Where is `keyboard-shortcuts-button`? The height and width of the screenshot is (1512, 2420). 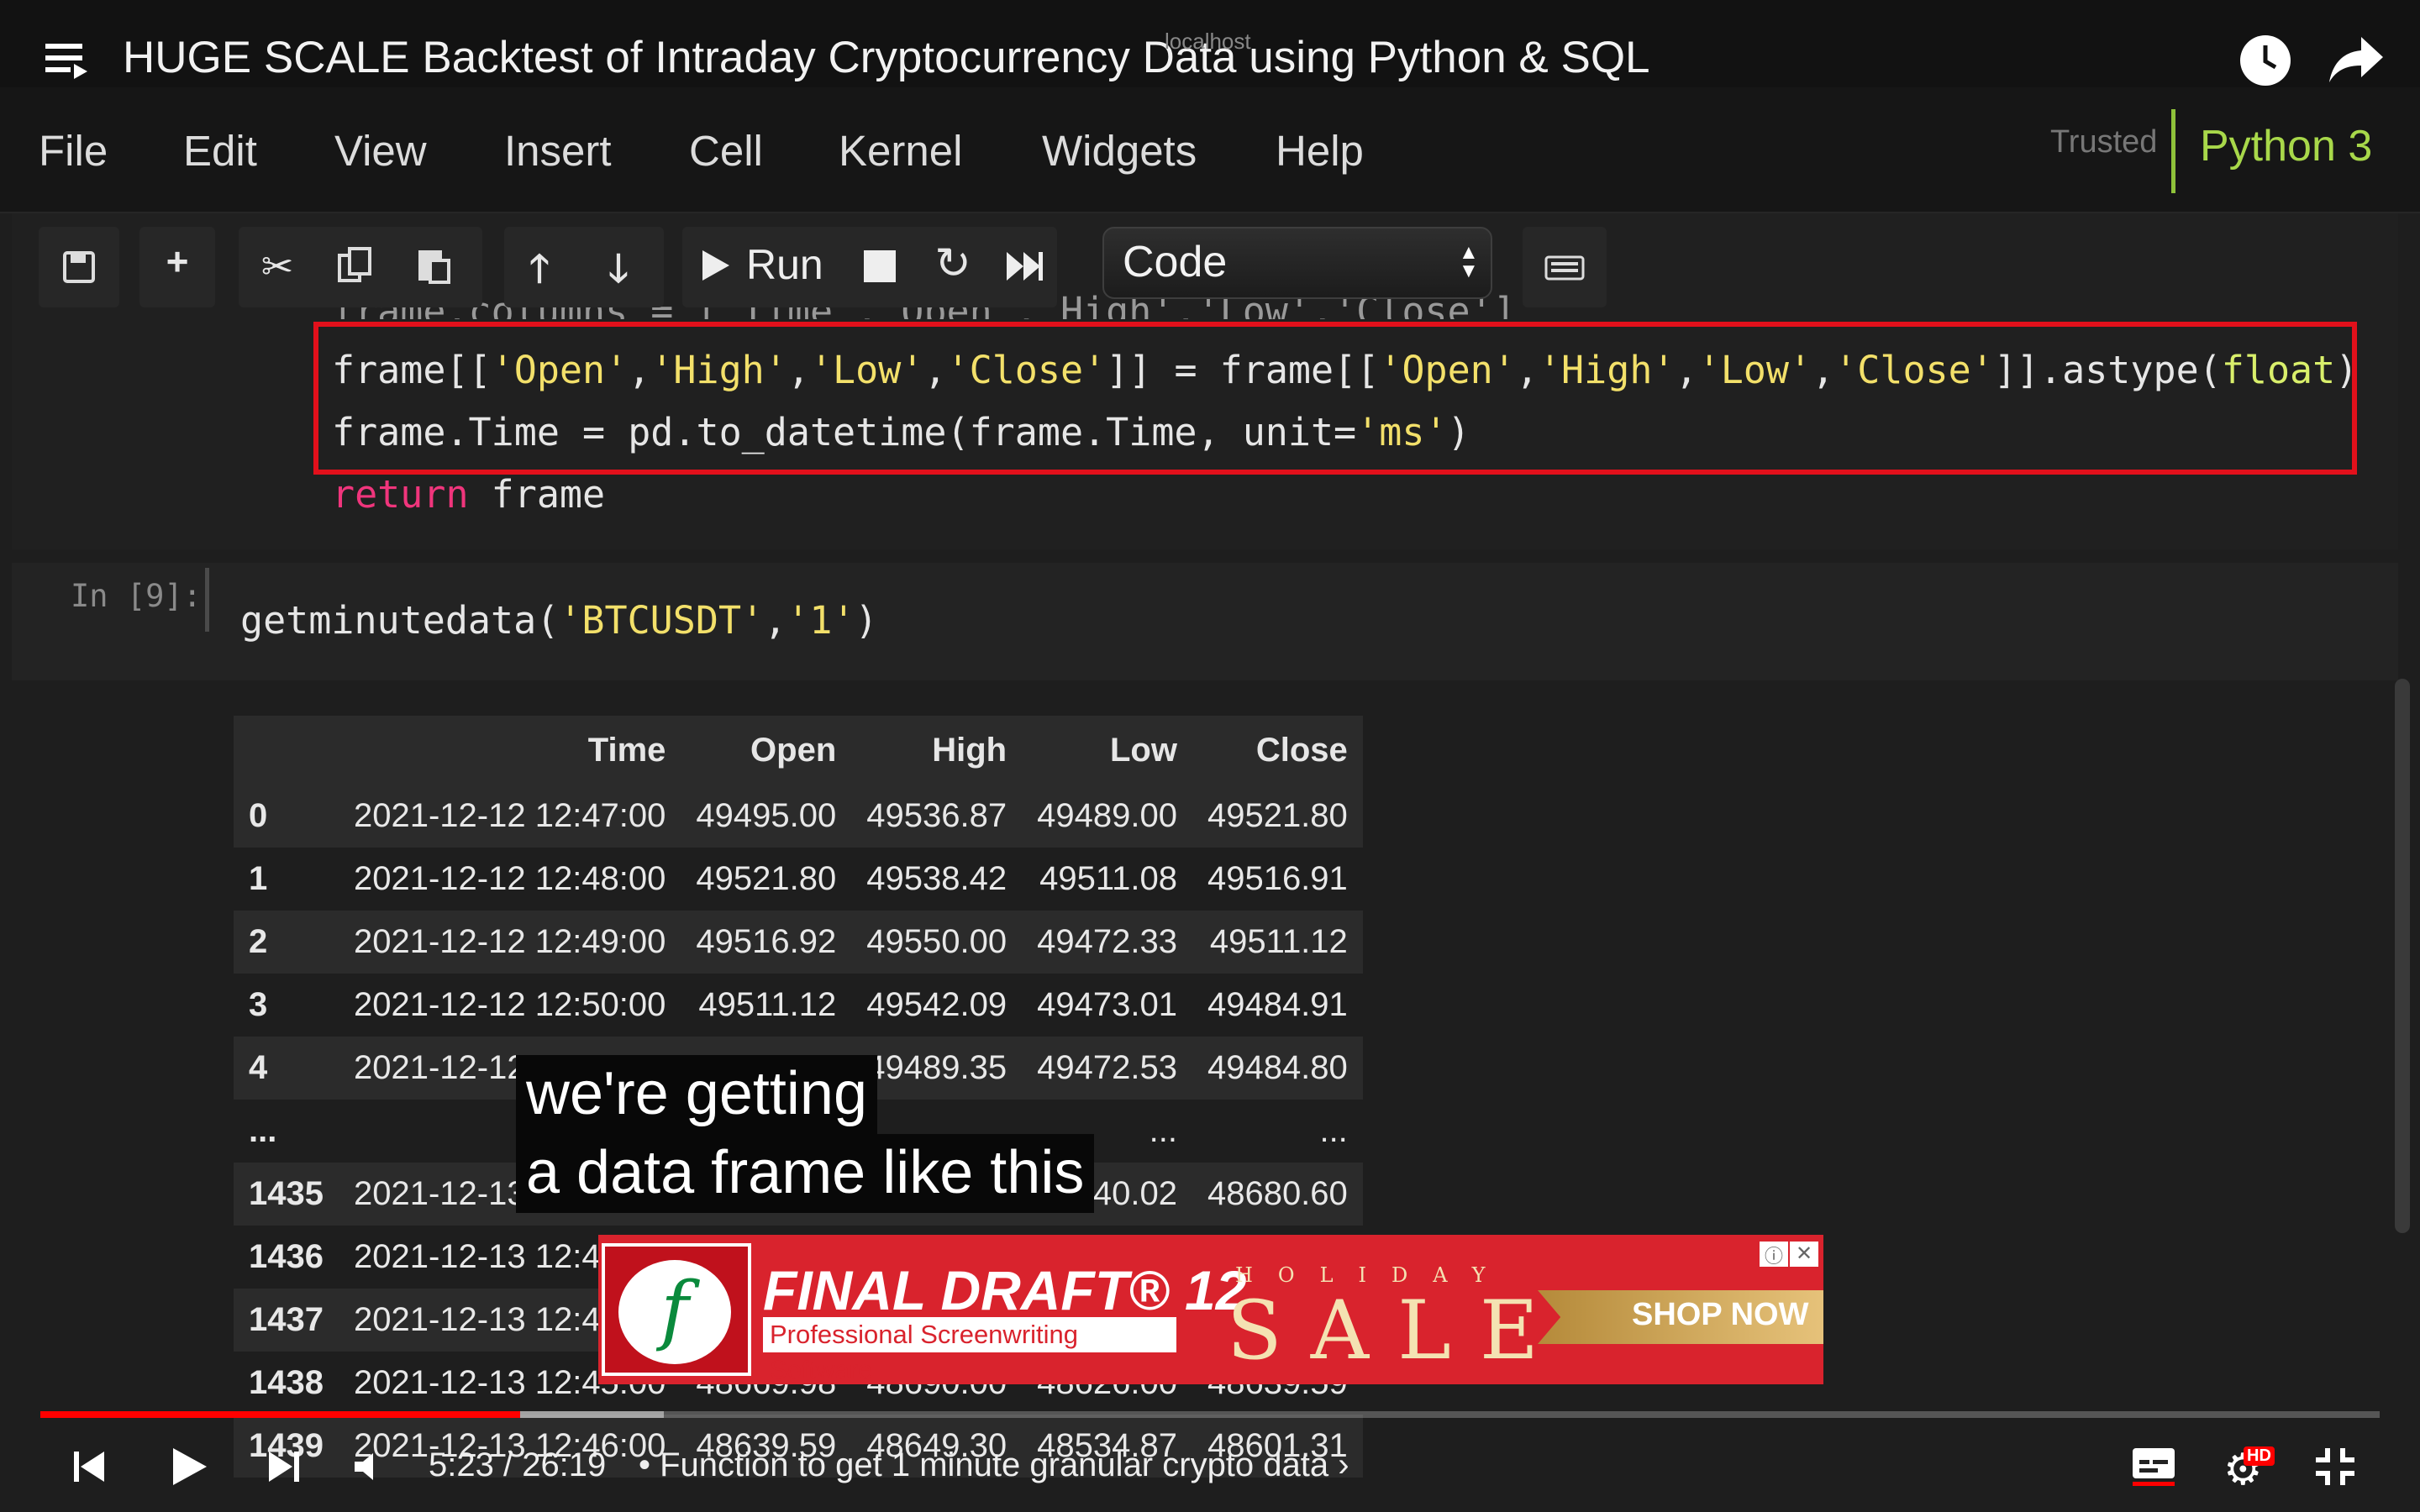 keyboard-shortcuts-button is located at coordinates (1565, 267).